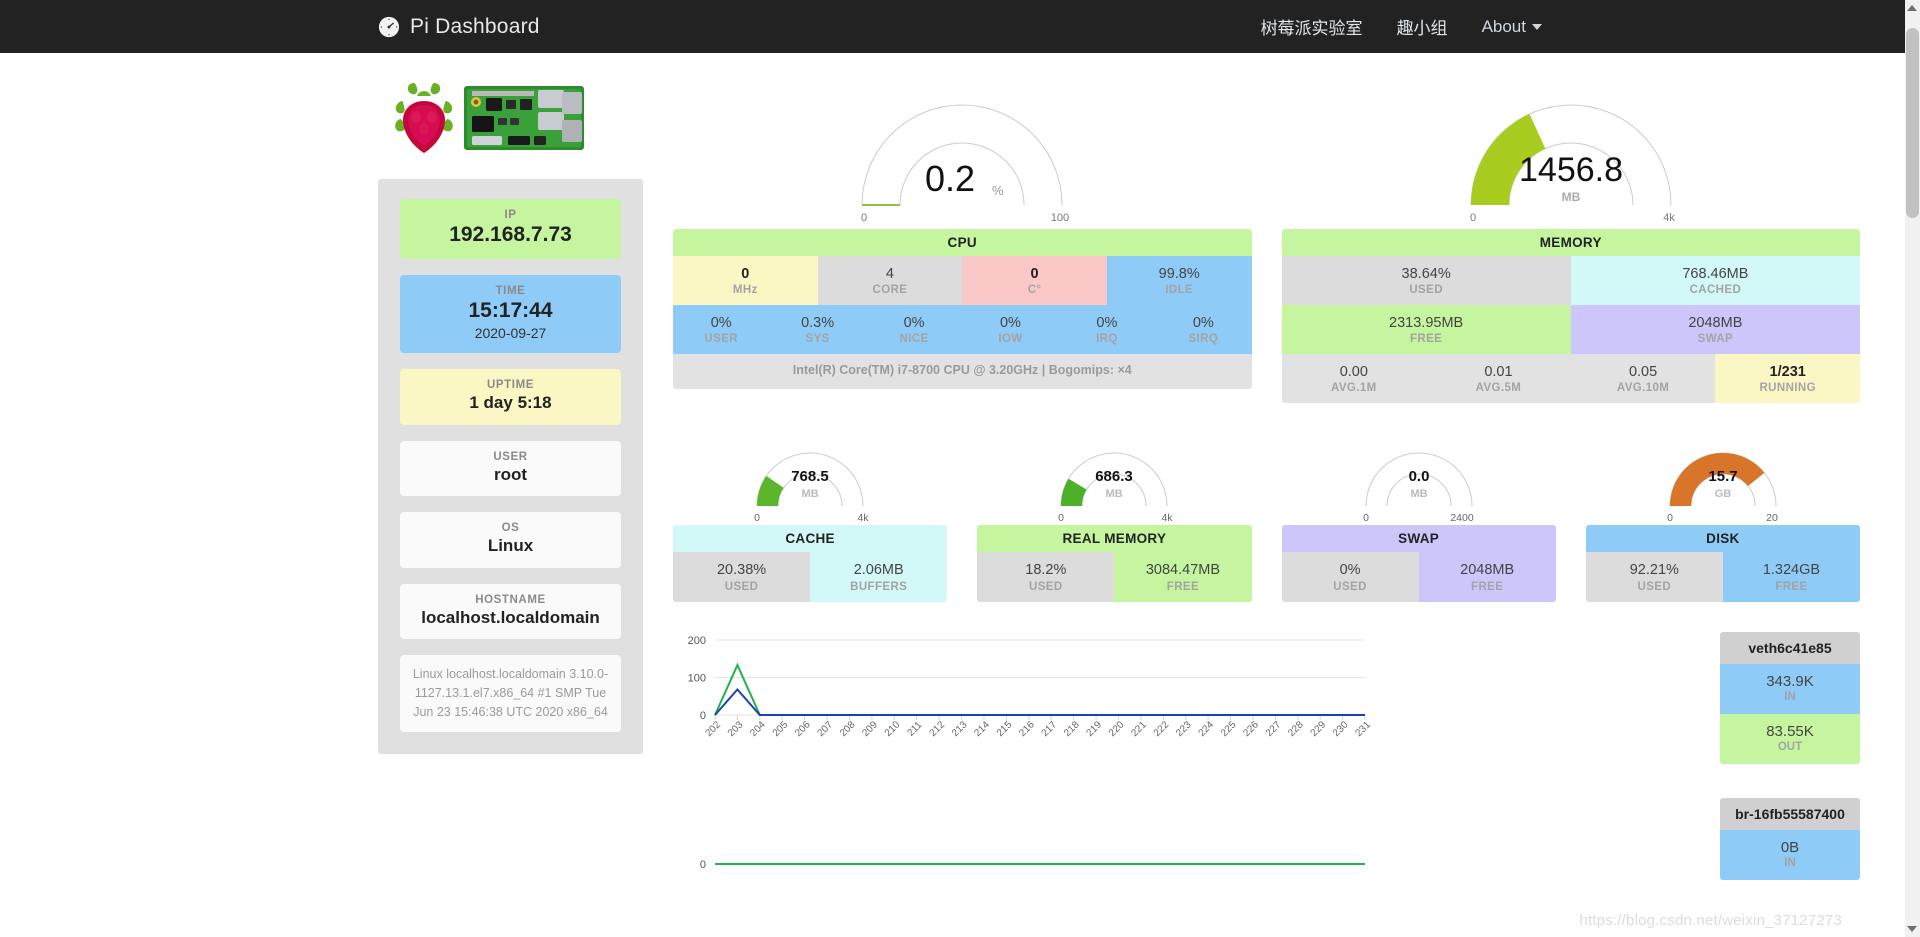  What do you see at coordinates (1912, 123) in the screenshot?
I see `scrollbar-thumb` at bounding box center [1912, 123].